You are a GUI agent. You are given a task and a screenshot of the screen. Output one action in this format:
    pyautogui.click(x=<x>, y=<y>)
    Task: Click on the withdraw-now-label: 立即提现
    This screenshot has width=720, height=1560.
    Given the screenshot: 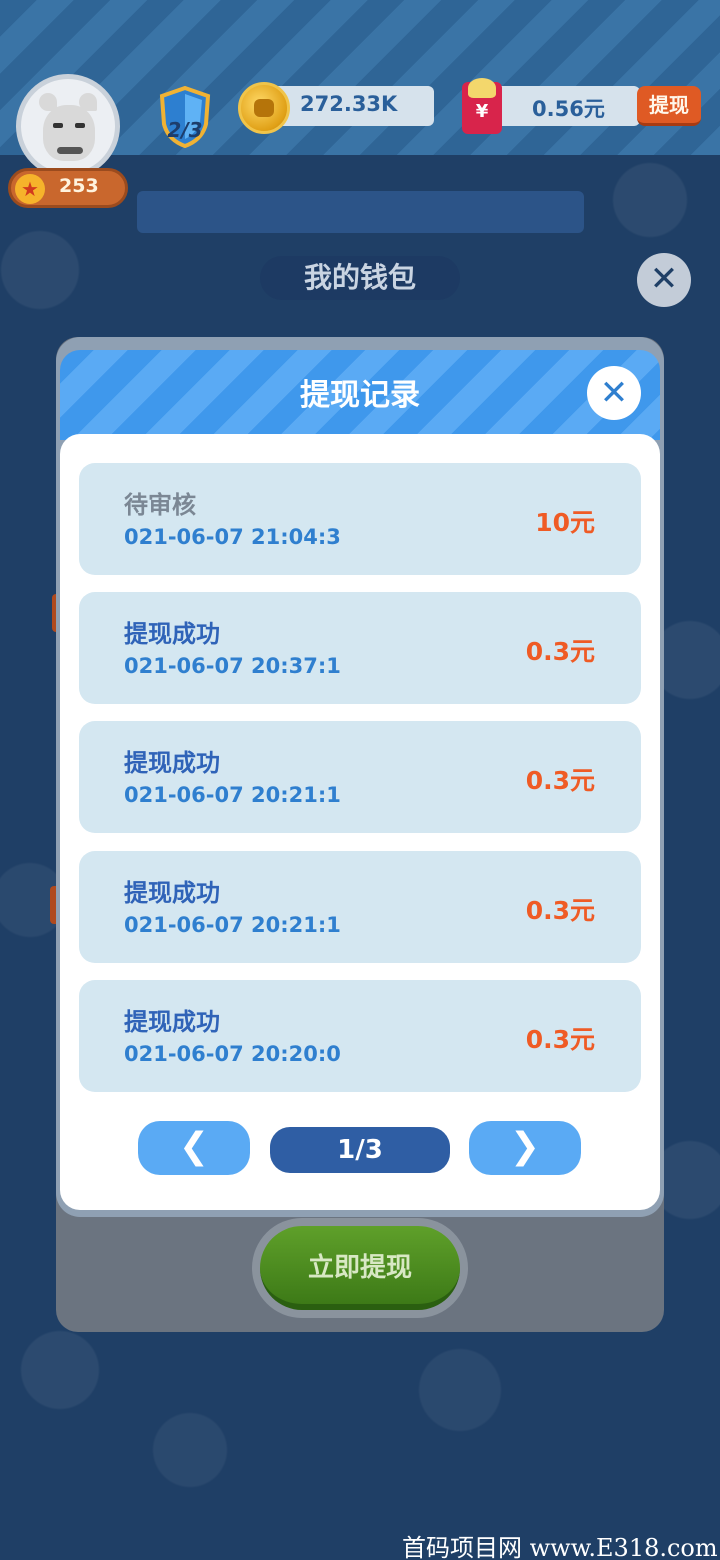 What is the action you would take?
    pyautogui.click(x=360, y=1268)
    